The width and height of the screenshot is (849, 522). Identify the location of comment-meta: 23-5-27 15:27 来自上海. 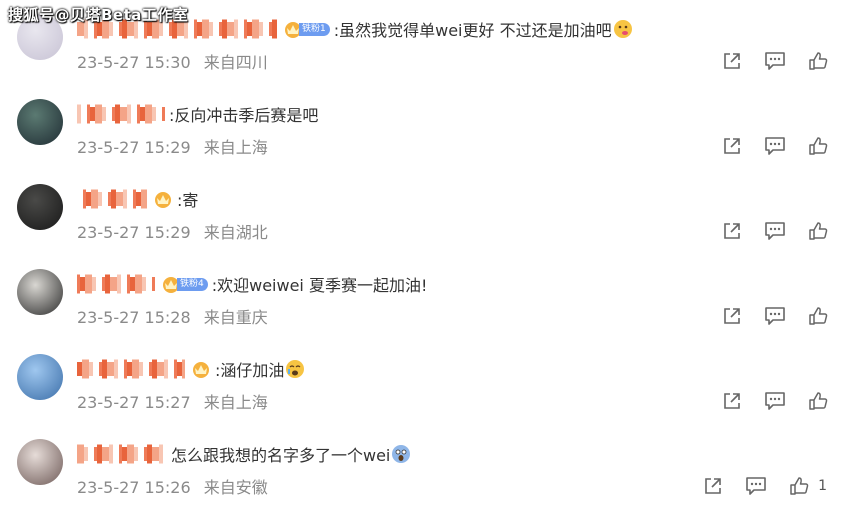
(172, 401).